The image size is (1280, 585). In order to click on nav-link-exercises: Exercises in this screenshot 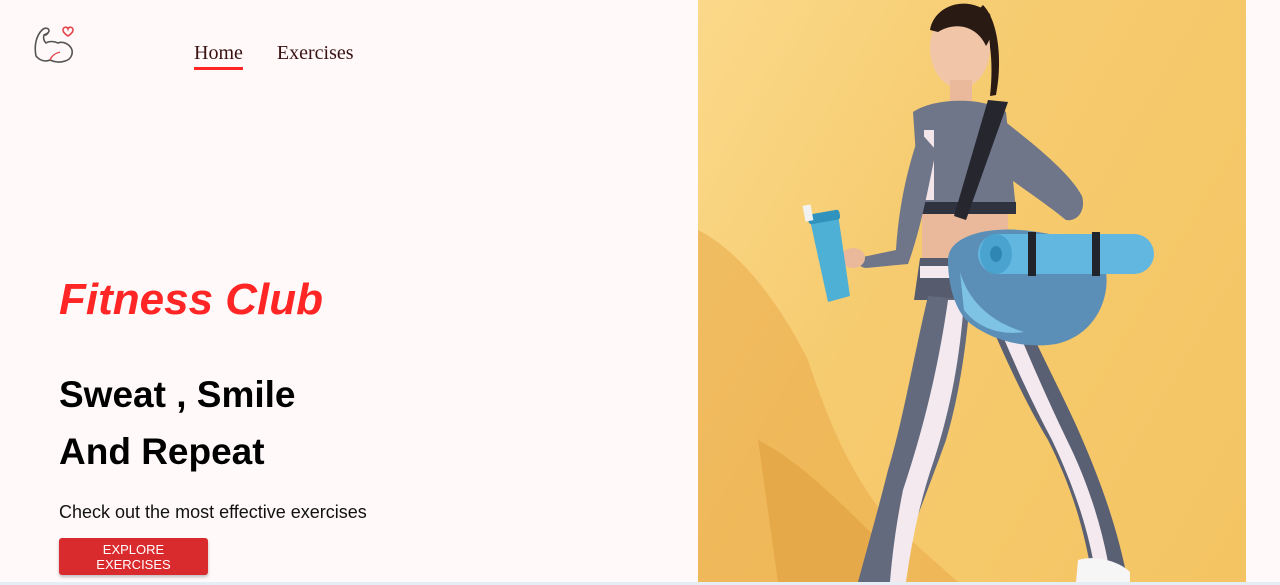, I will do `click(315, 56)`.